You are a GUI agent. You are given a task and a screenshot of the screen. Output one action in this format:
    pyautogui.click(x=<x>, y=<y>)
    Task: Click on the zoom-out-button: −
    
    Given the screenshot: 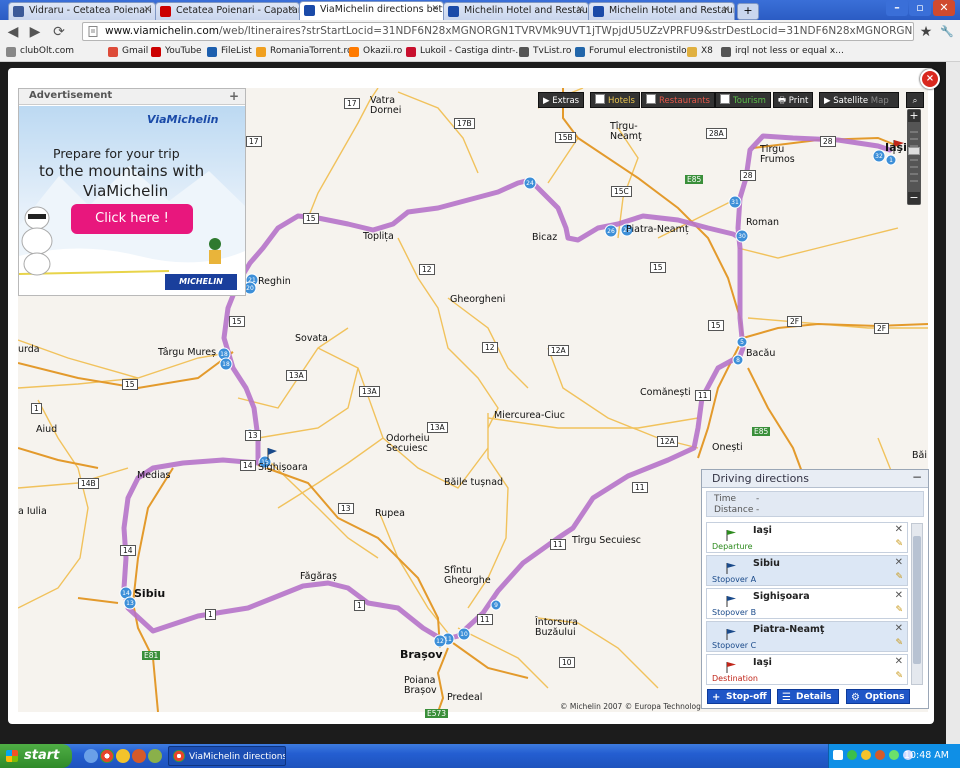 What is the action you would take?
    pyautogui.click(x=914, y=198)
    